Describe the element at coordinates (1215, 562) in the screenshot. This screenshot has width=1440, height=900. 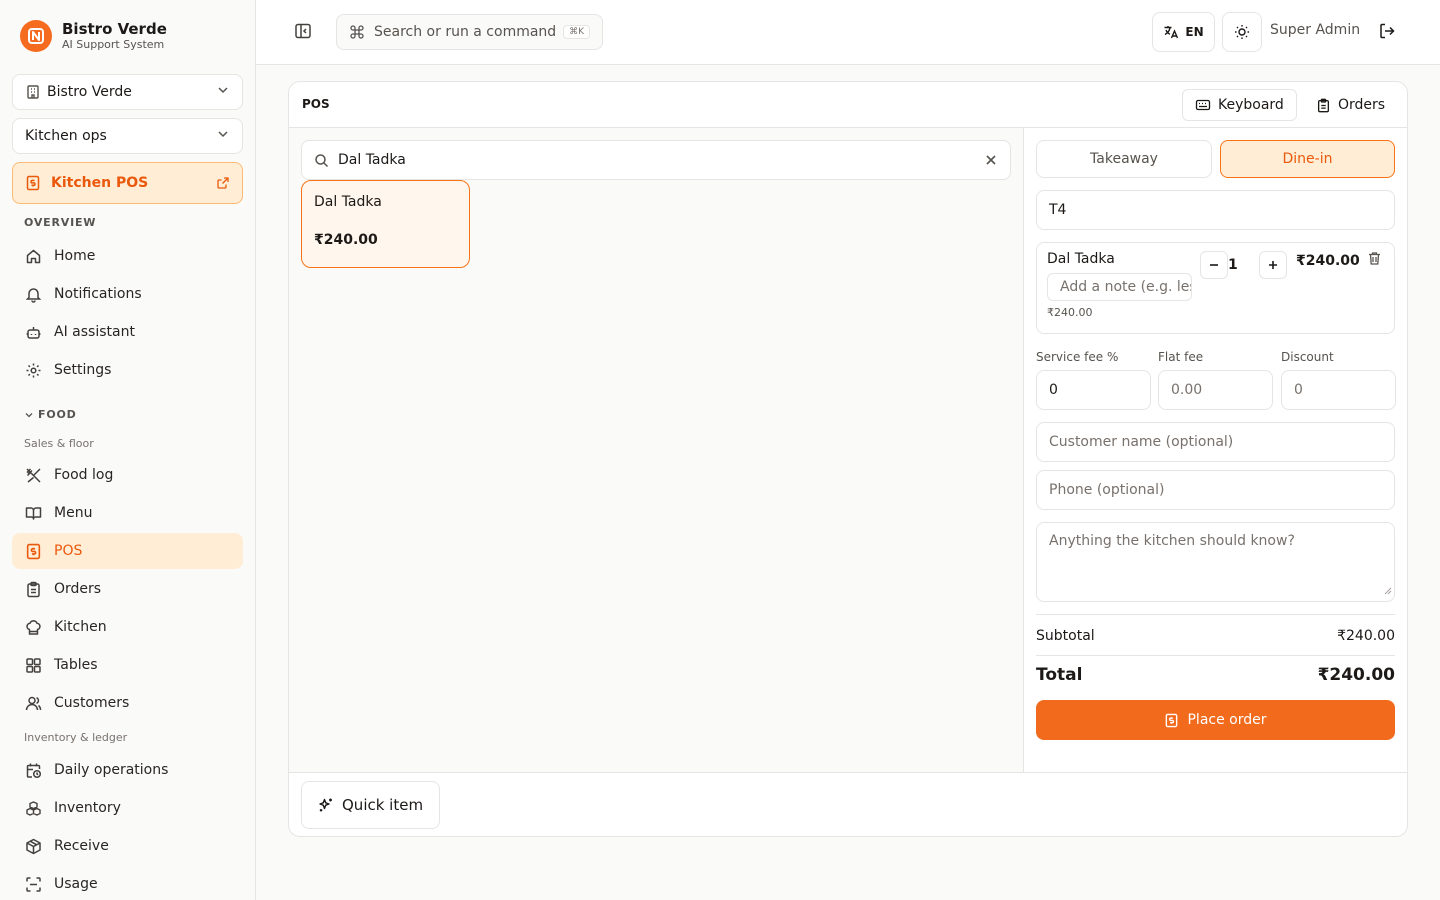
I see `kitchen-note-textarea: Anything the kitchen should know?` at that location.